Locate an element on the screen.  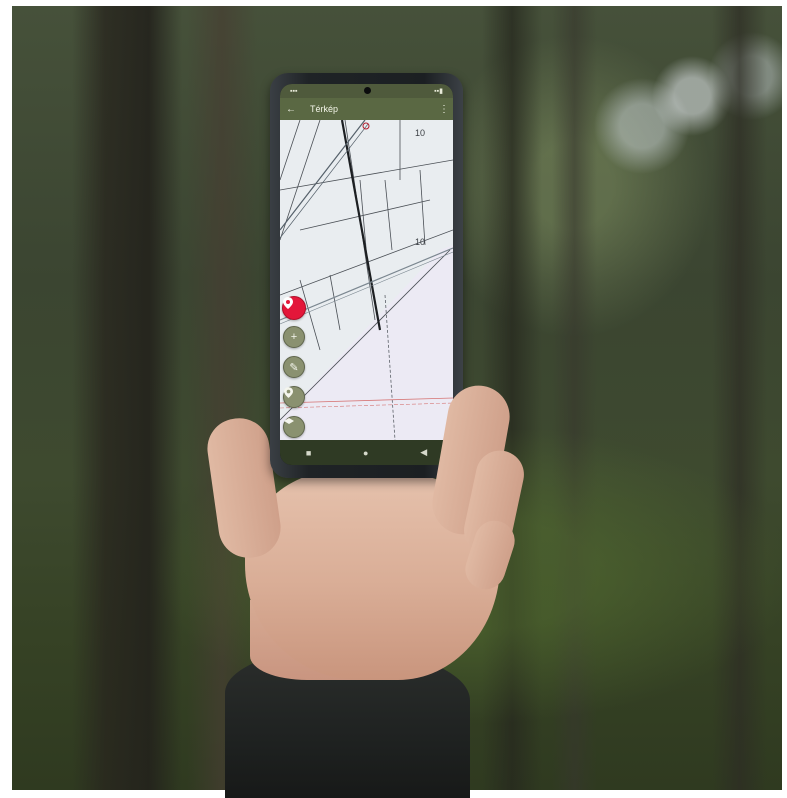
pencil-icon: ✎ is located at coordinates (294, 367).